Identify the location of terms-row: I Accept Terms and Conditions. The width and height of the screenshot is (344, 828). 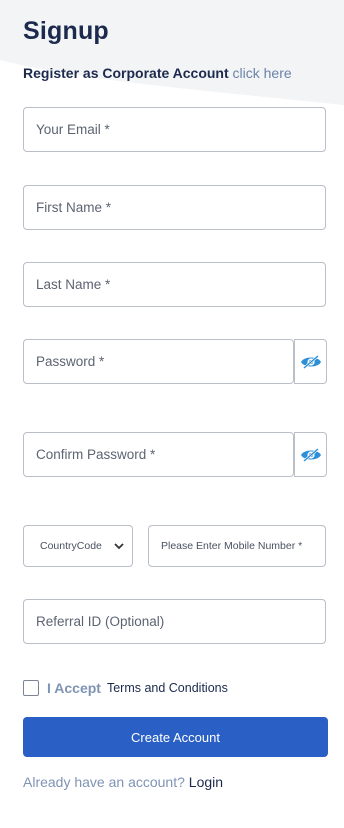
(125, 688).